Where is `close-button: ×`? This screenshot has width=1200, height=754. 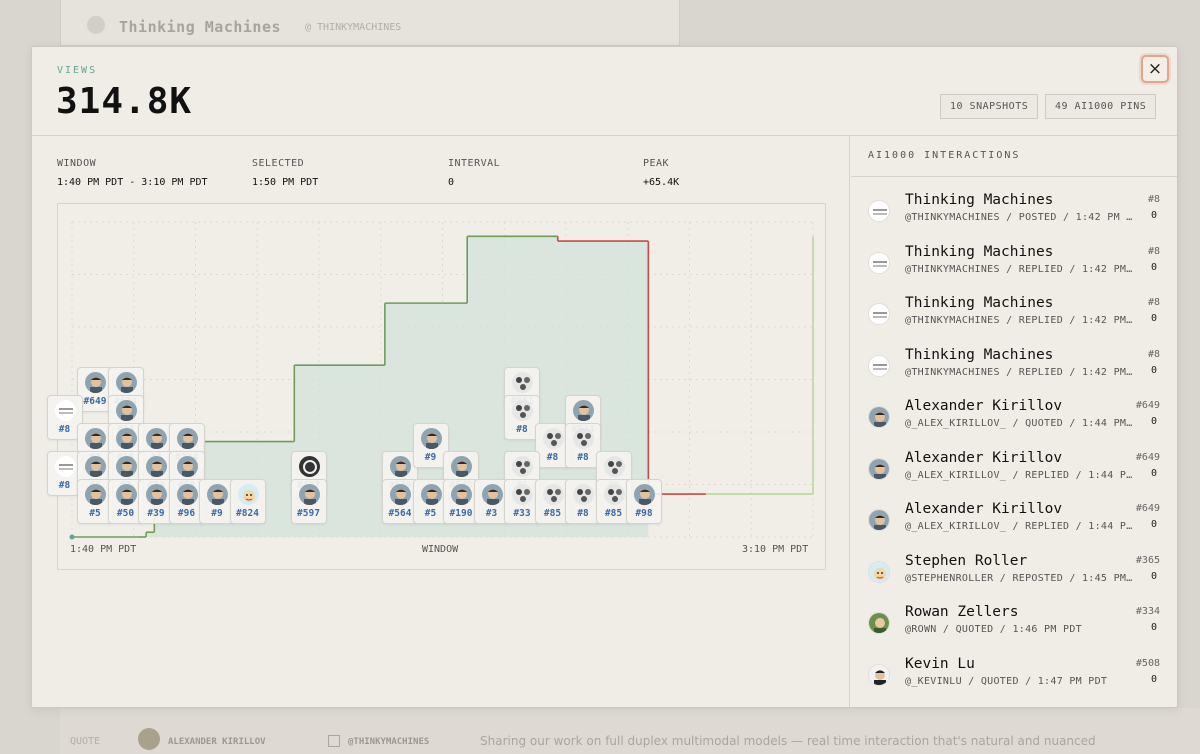
close-button: × is located at coordinates (1155, 69).